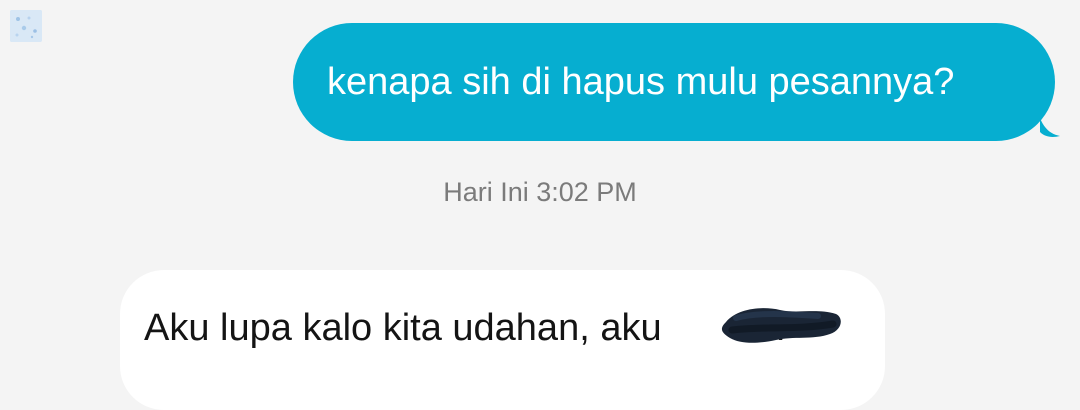  Describe the element at coordinates (403, 328) in the screenshot. I see `incoming-message-text: Aku lupa kalo kita udahan, aku` at that location.